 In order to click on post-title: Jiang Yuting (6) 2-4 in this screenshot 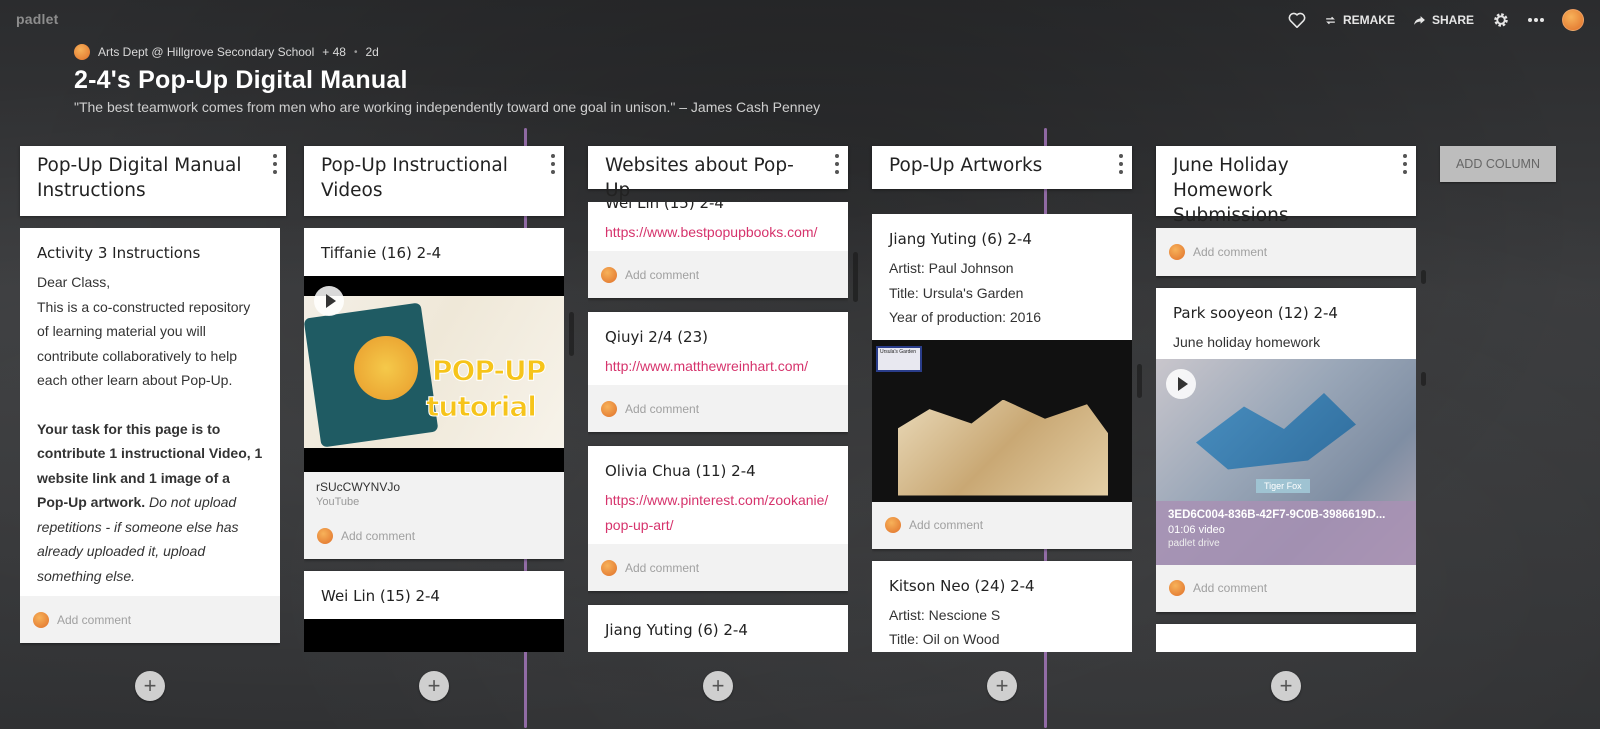, I will do `click(676, 630)`.